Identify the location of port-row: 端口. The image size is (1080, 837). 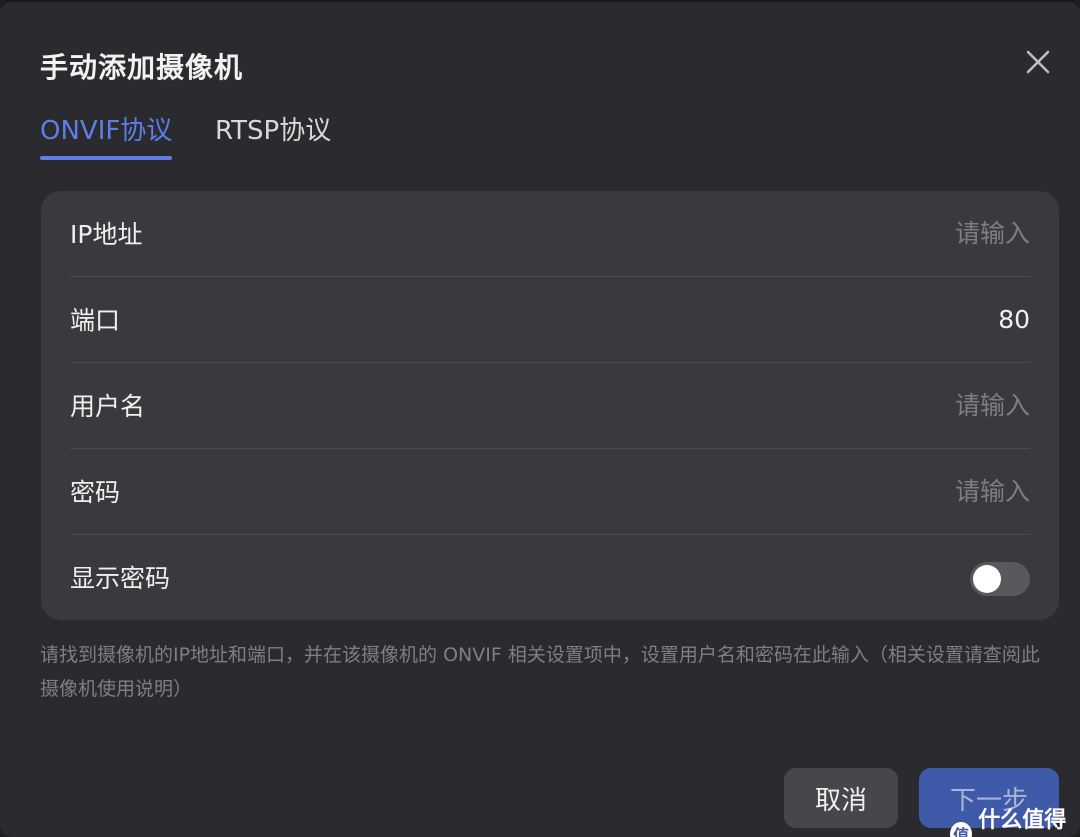
(550, 320).